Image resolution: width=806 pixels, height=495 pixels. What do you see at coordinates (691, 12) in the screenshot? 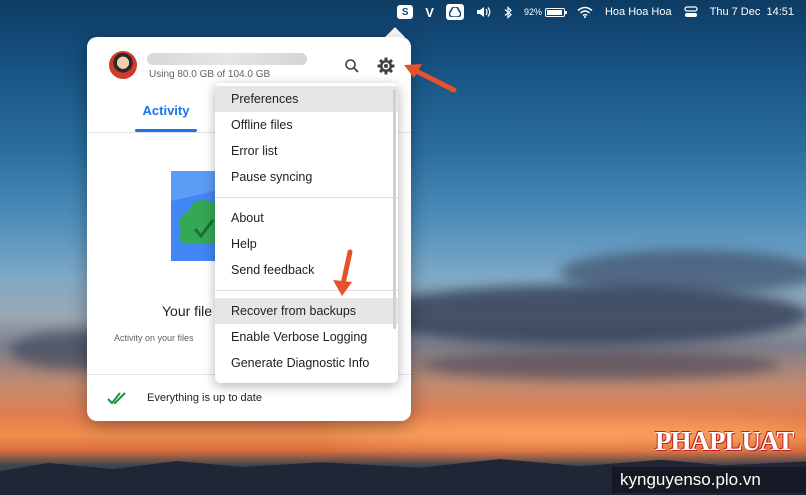
I see `control-center-icon` at bounding box center [691, 12].